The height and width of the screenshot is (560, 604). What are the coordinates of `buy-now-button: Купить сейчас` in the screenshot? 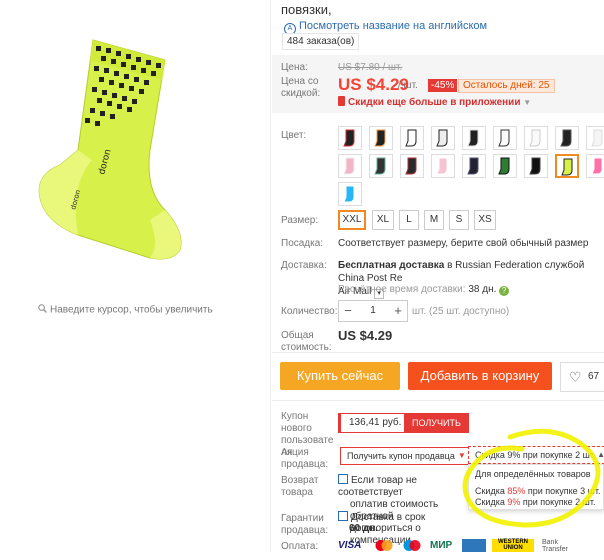 It's located at (340, 376).